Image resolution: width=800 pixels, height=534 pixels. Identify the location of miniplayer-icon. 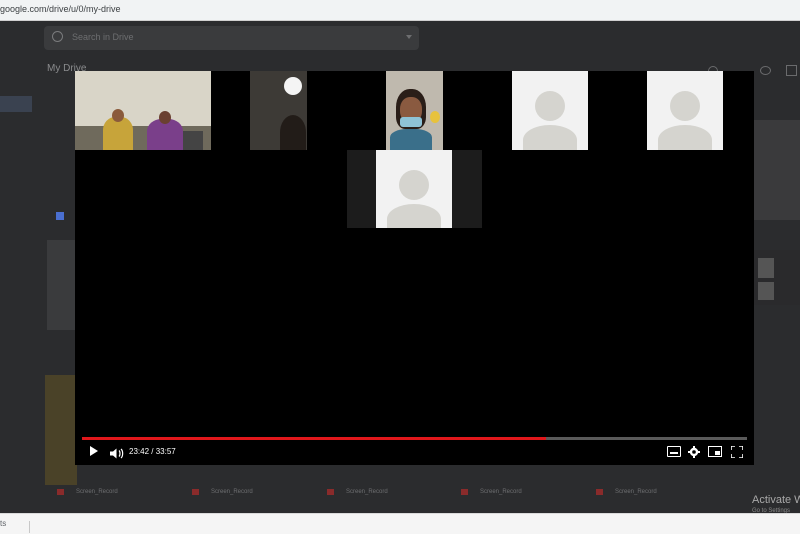
(715, 451).